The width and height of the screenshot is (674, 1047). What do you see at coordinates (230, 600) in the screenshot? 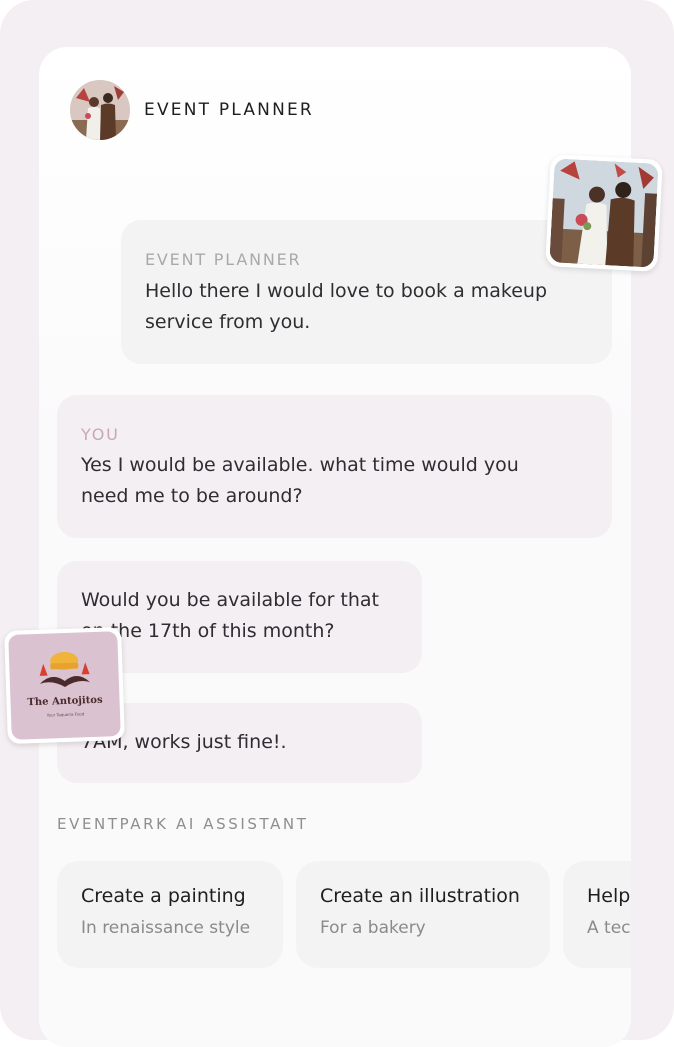
I see `message-line: Would you be available for that` at bounding box center [230, 600].